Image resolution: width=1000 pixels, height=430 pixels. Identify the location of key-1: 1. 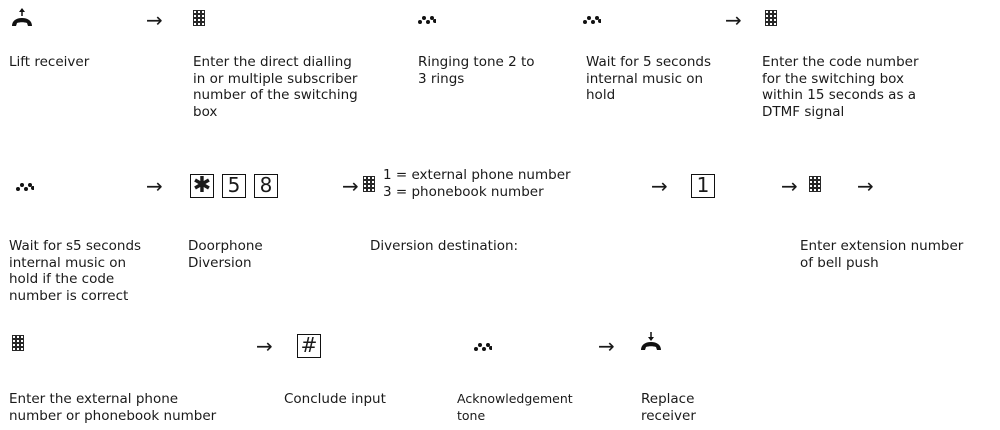
(703, 186).